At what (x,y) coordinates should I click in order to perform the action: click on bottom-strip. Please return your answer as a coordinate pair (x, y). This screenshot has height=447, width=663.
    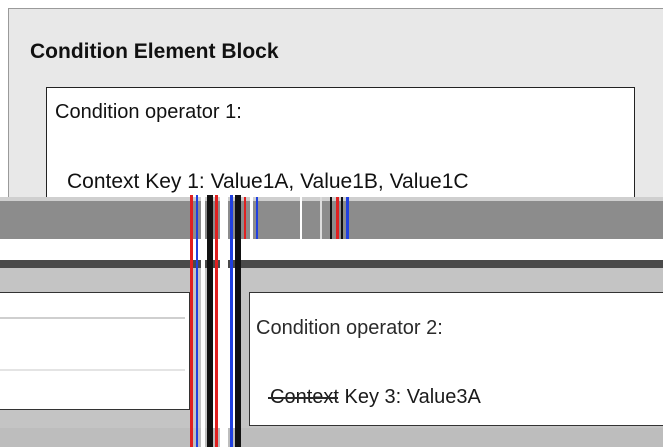
    Looking at the image, I should click on (331, 437).